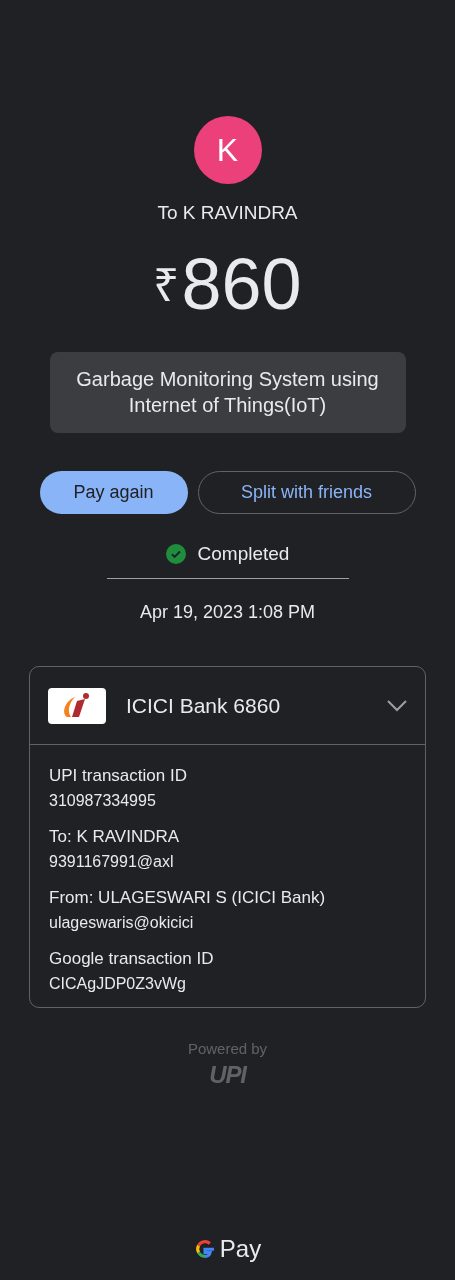 The height and width of the screenshot is (1280, 455). I want to click on currency-symbol: ₹, so click(166, 284).